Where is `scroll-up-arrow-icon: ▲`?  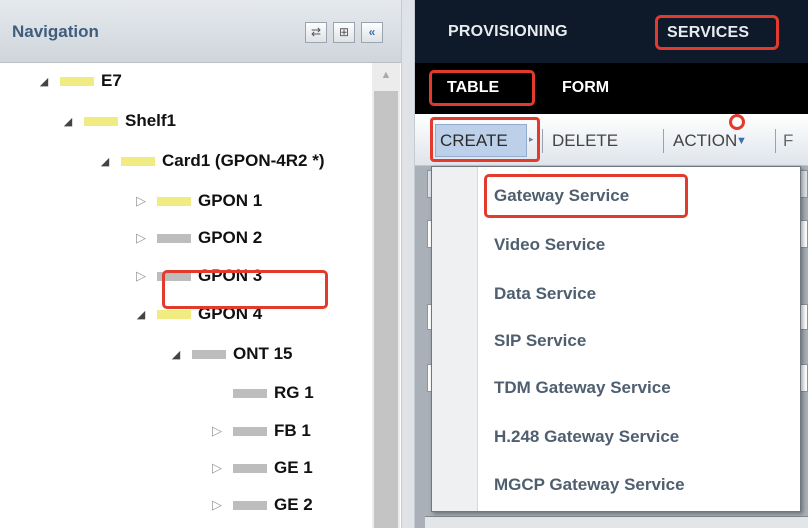
scroll-up-arrow-icon: ▲ is located at coordinates (386, 75).